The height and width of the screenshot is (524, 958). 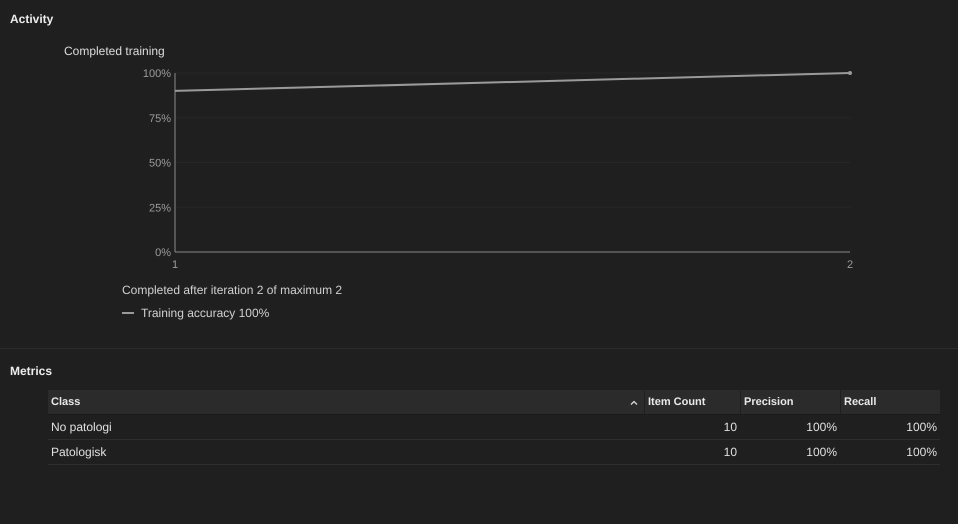 What do you see at coordinates (233, 290) in the screenshot?
I see `status-text: Completed after iteration 2 of maximum 2` at bounding box center [233, 290].